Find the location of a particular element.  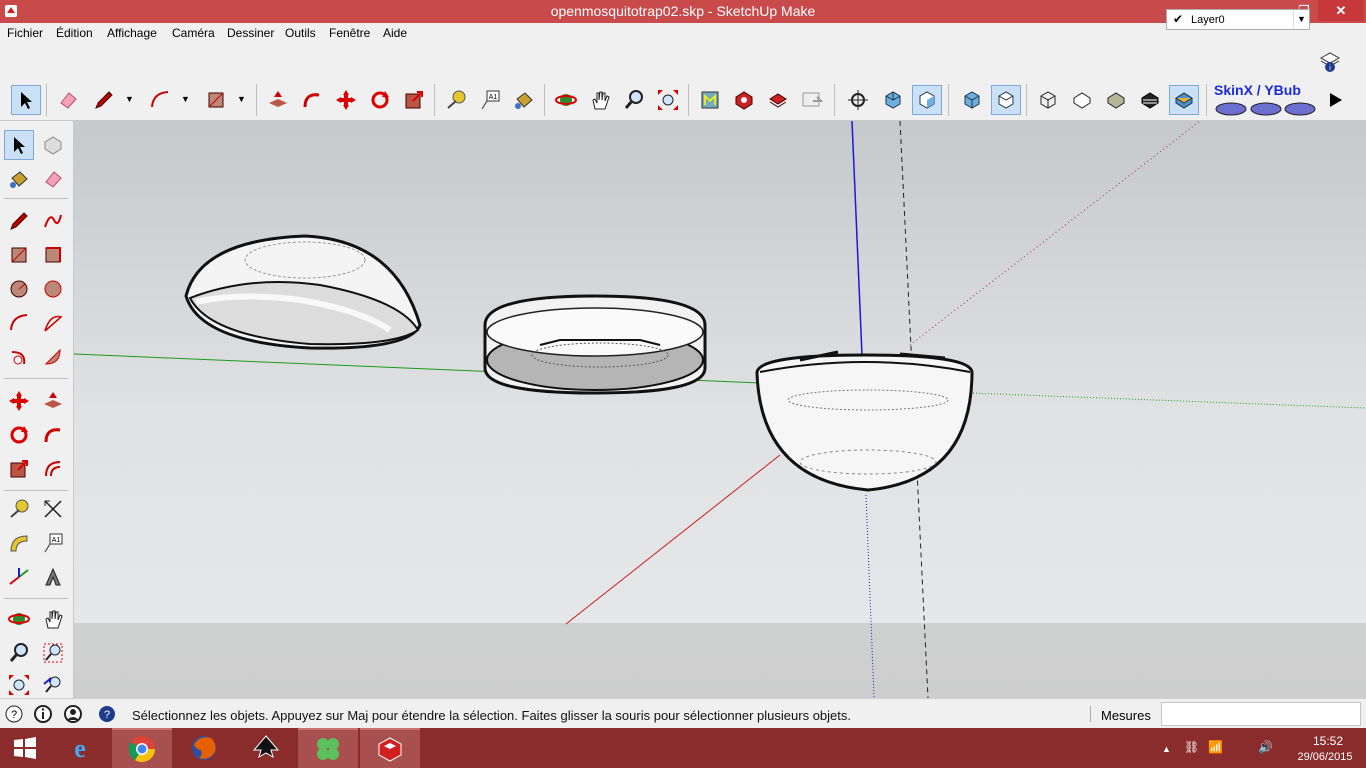

left-arc-button is located at coordinates (19, 323).